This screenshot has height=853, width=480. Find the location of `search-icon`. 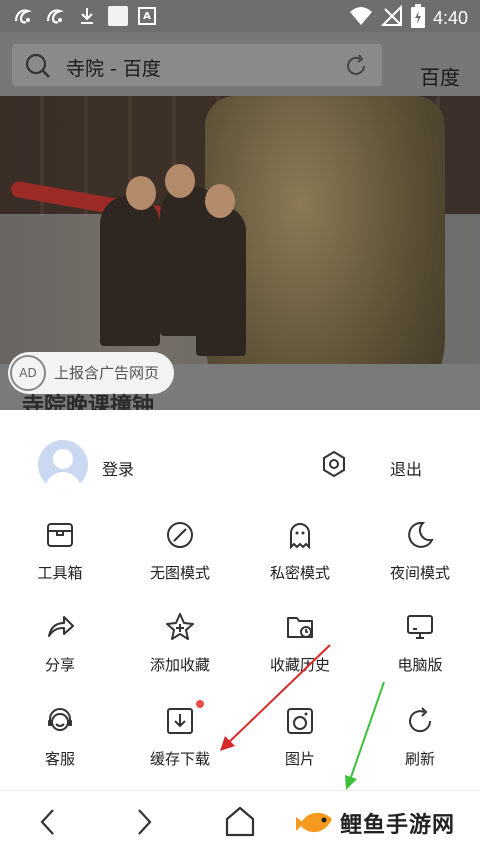

search-icon is located at coordinates (37, 65).